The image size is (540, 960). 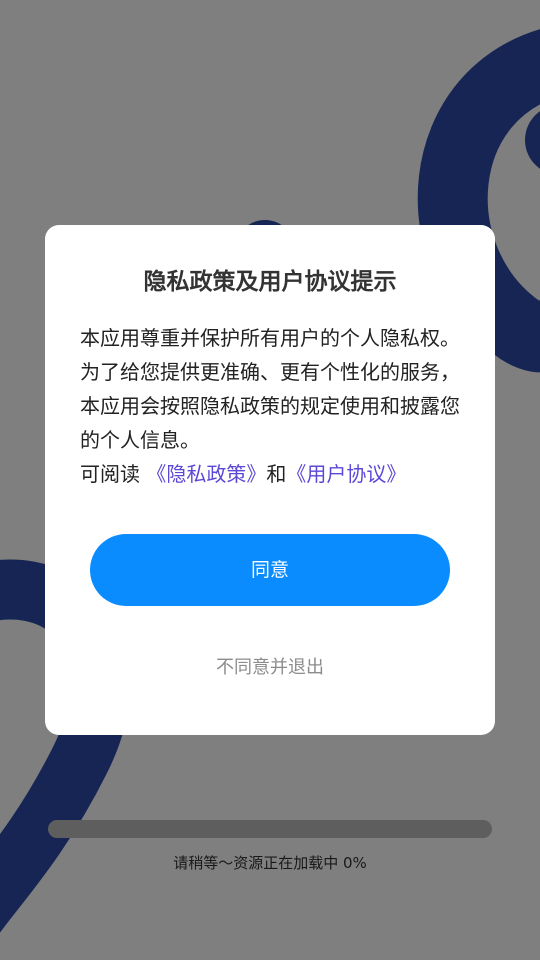 What do you see at coordinates (270, 282) in the screenshot?
I see `dialog-title: 隐私政策及用户协议提示` at bounding box center [270, 282].